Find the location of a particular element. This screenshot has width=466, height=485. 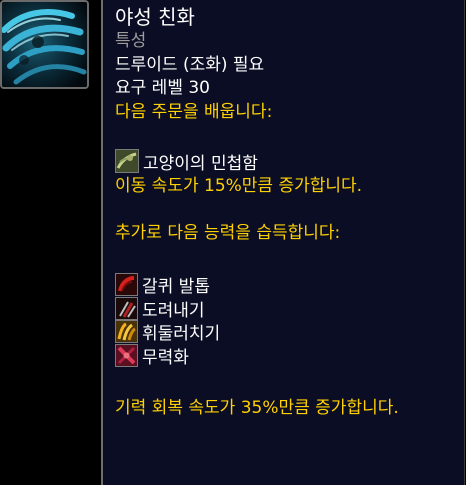

feral-affinity-claw-icon is located at coordinates (44, 44).